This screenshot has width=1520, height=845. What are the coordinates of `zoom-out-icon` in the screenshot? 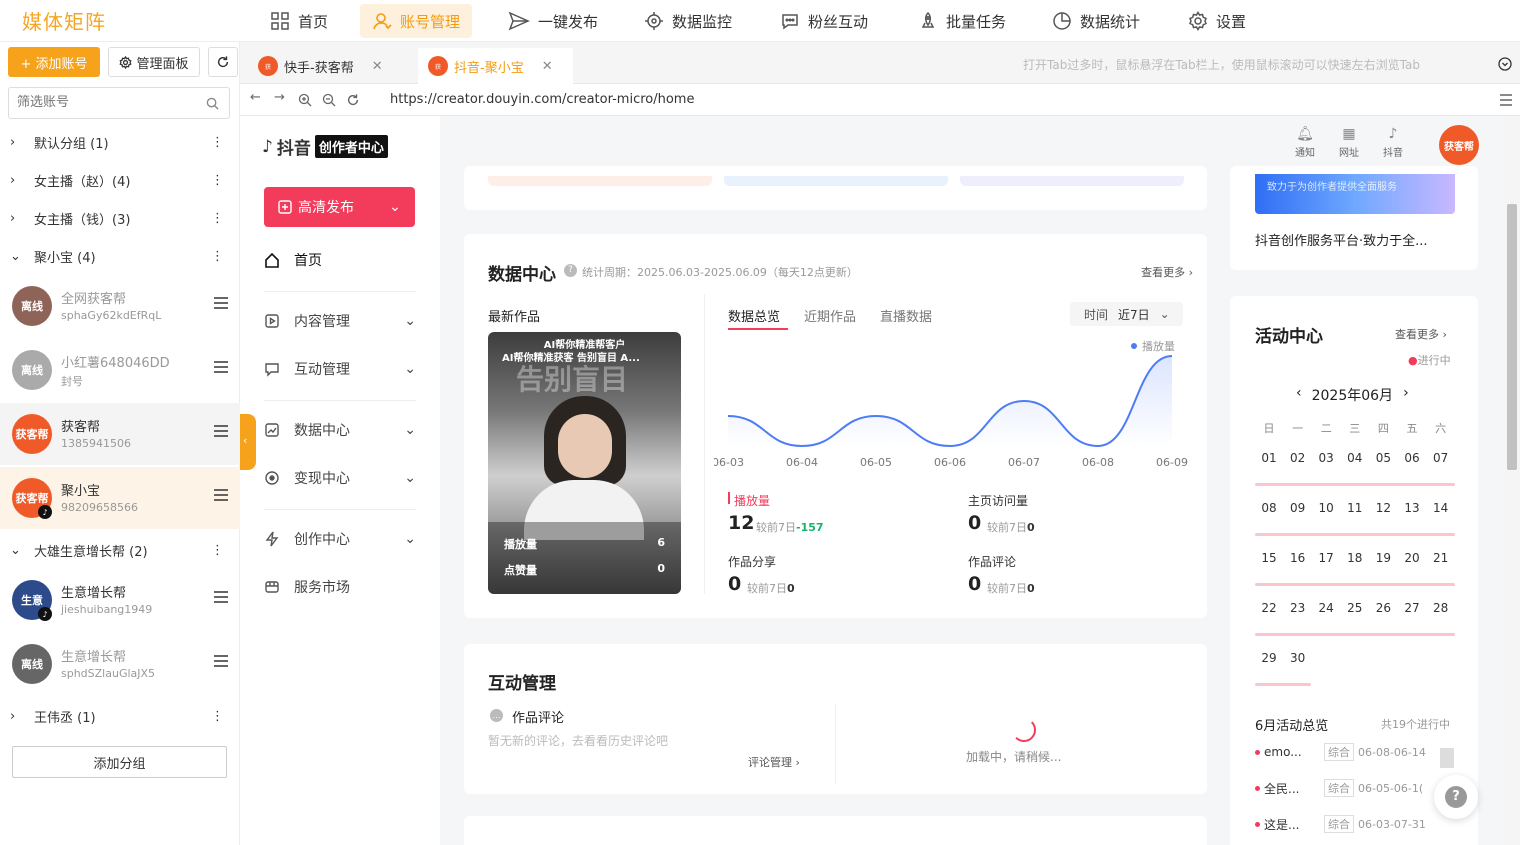 It's located at (329, 100).